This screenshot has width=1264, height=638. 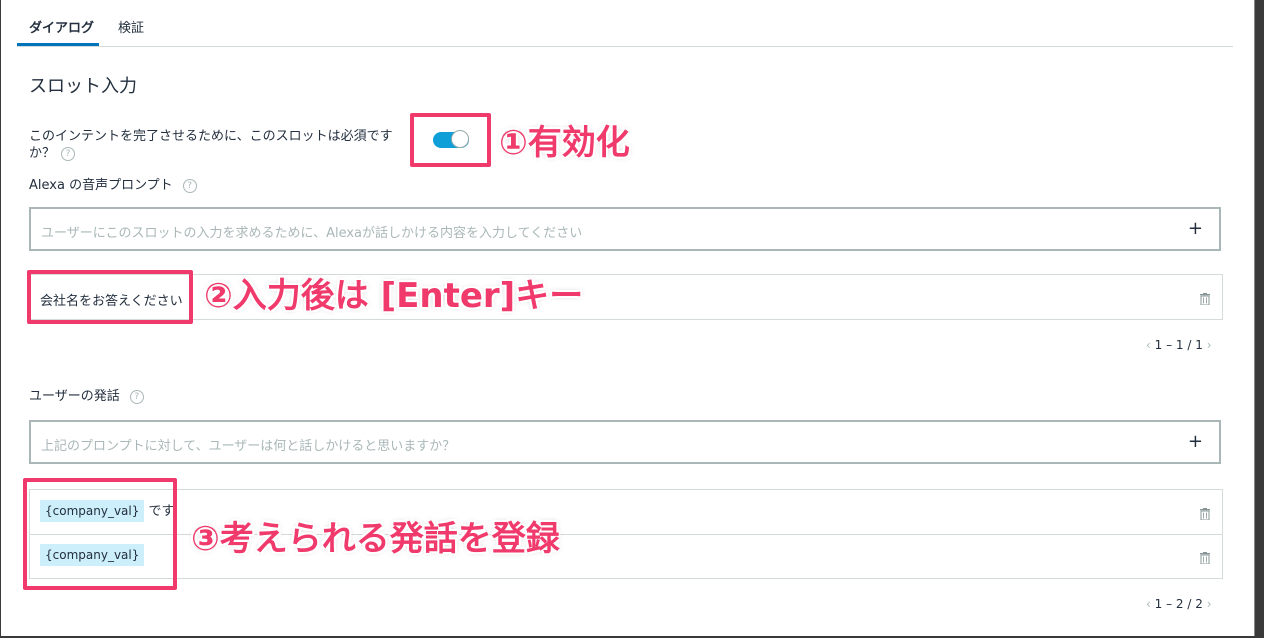 I want to click on utterance-input: 上記のプロンプトに対して、ユーザーは何と話しかけると思いますか？ +, so click(x=625, y=442).